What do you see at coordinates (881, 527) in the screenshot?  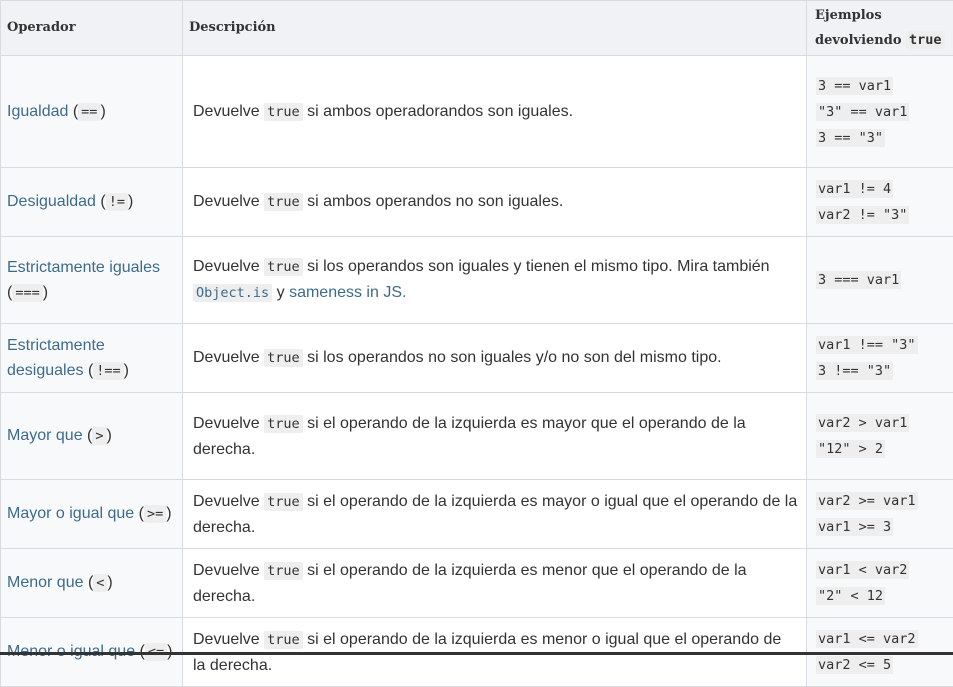 I see `example-line: var1 >= 3` at bounding box center [881, 527].